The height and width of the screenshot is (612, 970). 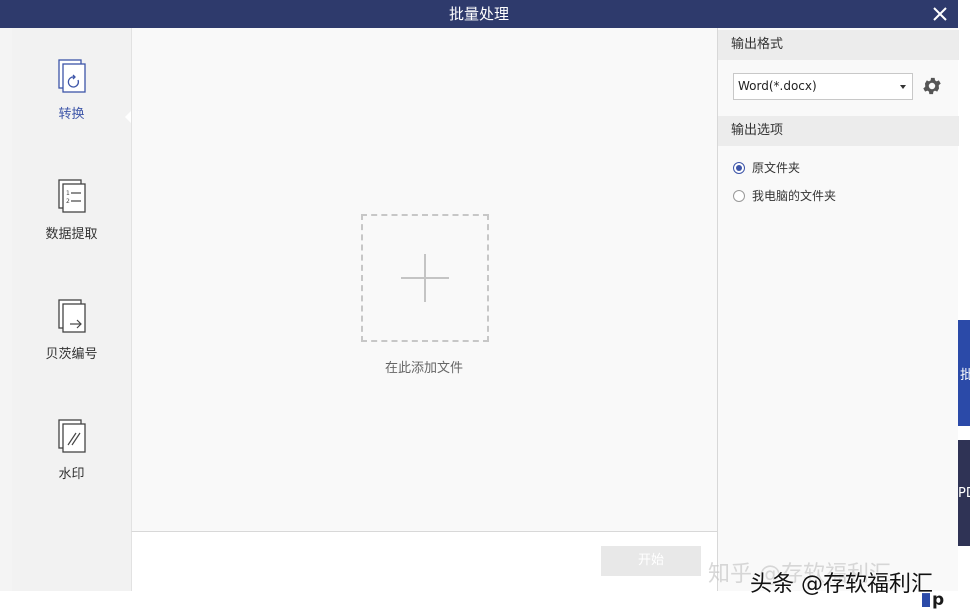 What do you see at coordinates (903, 87) in the screenshot?
I see `chevron-down-icon` at bounding box center [903, 87].